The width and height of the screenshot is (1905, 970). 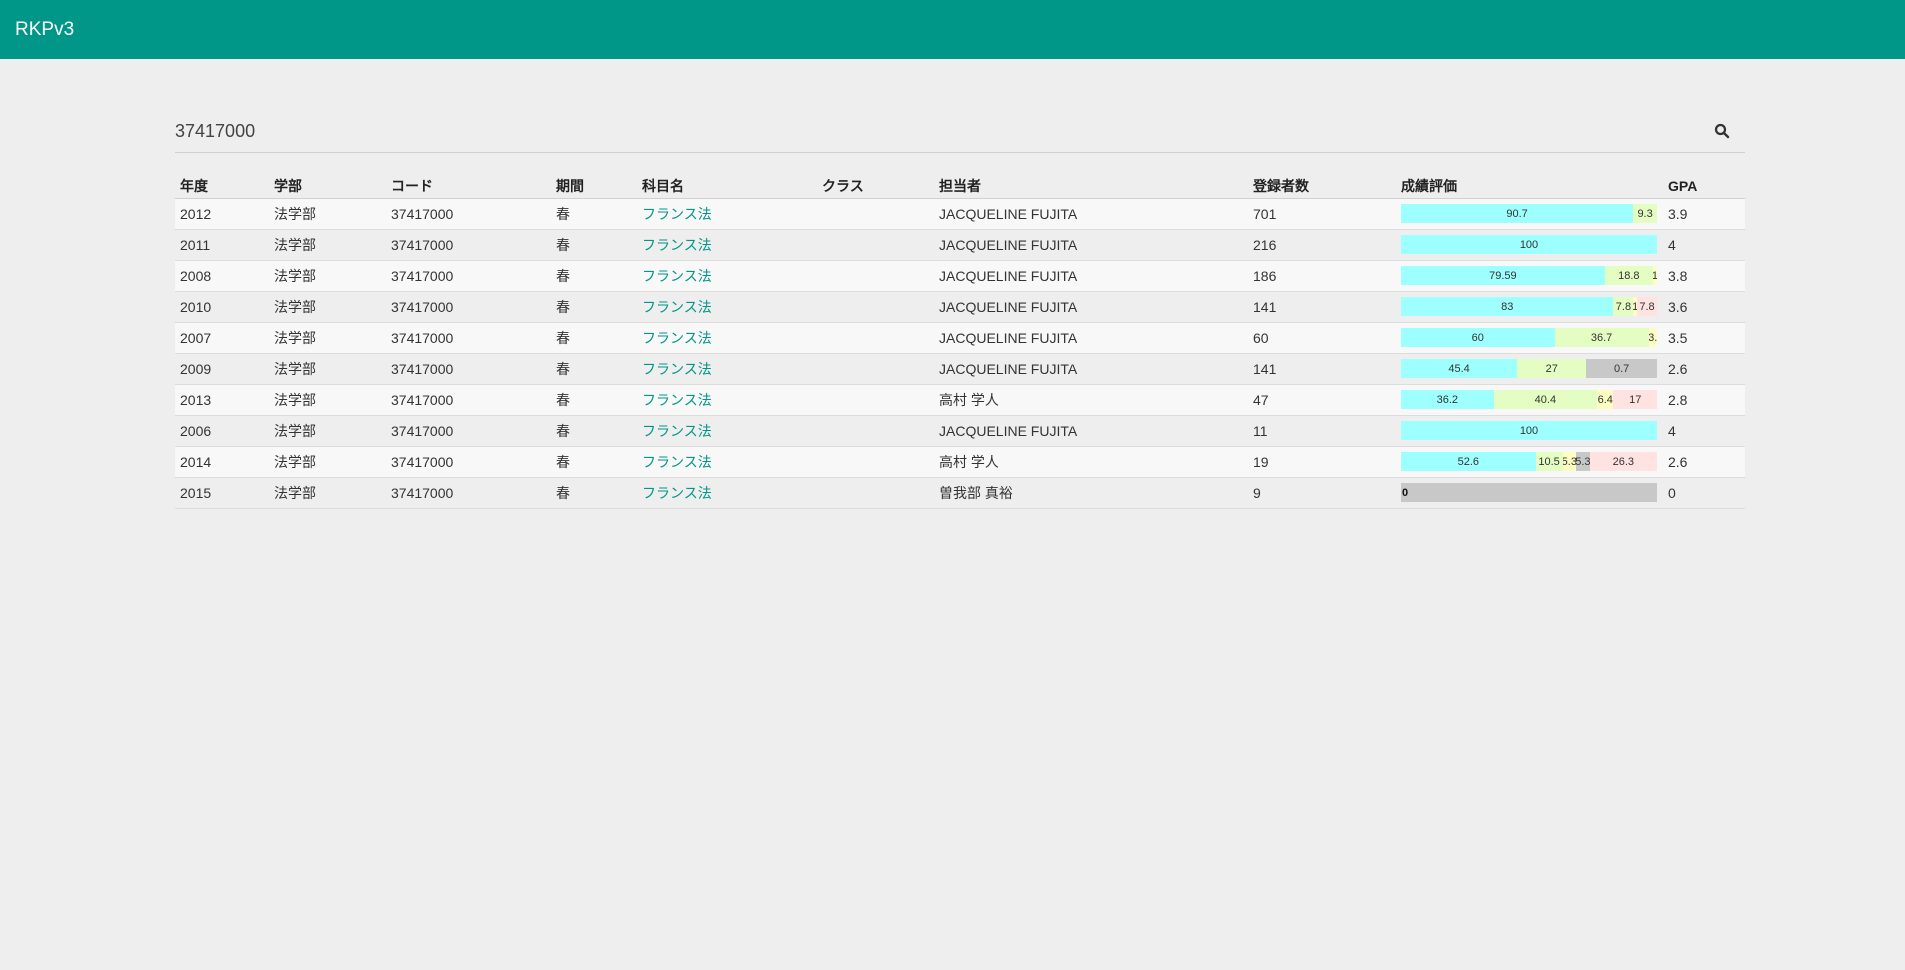 What do you see at coordinates (1322, 400) in the screenshot?
I see `cell-enrolled: 47` at bounding box center [1322, 400].